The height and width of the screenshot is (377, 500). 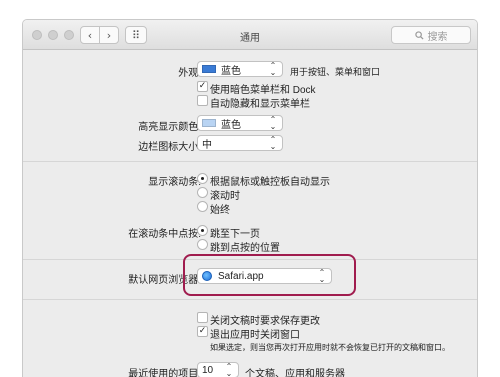 I want to click on search-placeholder: 搜索, so click(x=437, y=37).